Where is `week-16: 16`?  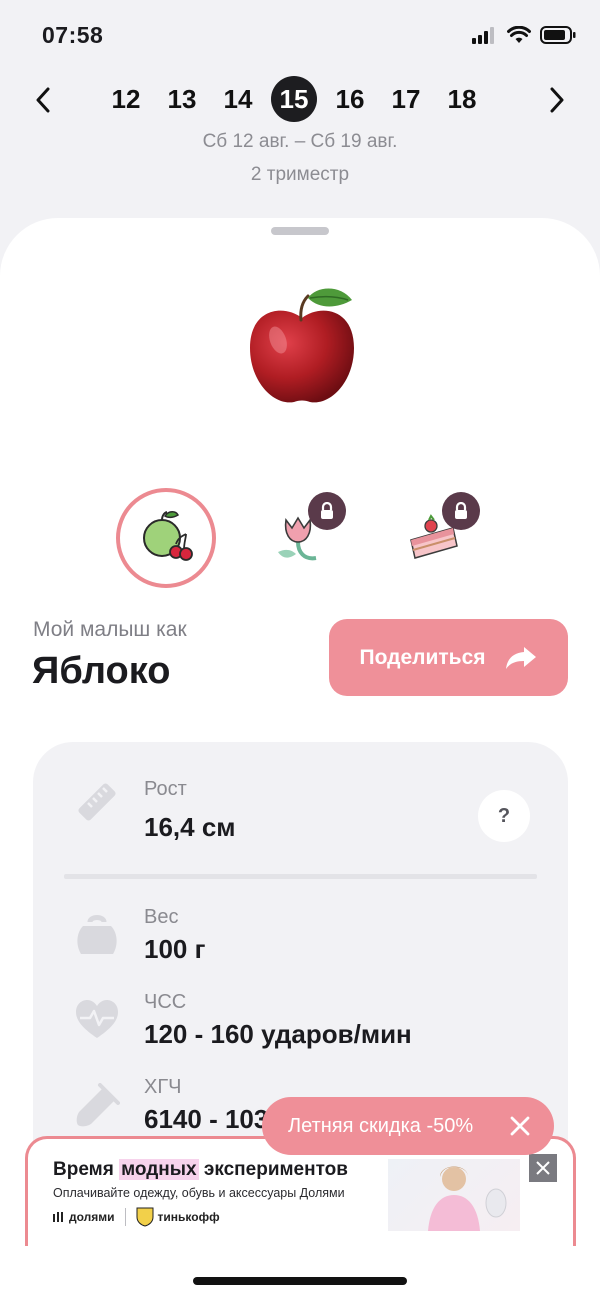
week-16: 16 is located at coordinates (350, 99).